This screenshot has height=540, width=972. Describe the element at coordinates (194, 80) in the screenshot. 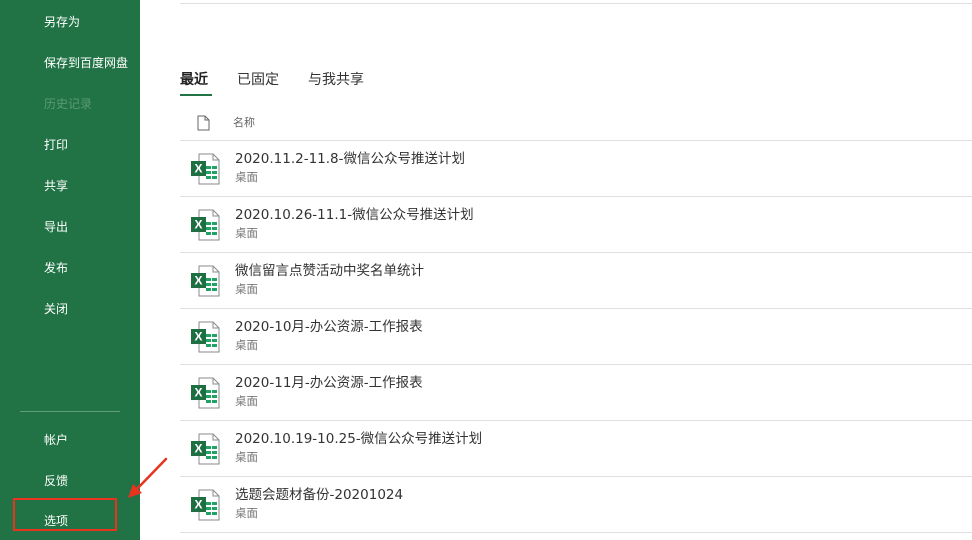

I see `tab-recent: 最近` at that location.